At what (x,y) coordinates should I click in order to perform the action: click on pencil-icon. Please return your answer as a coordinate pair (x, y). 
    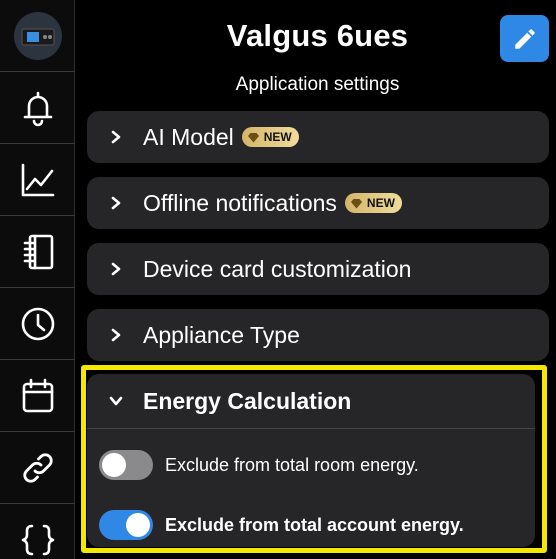
    Looking at the image, I should click on (524, 38).